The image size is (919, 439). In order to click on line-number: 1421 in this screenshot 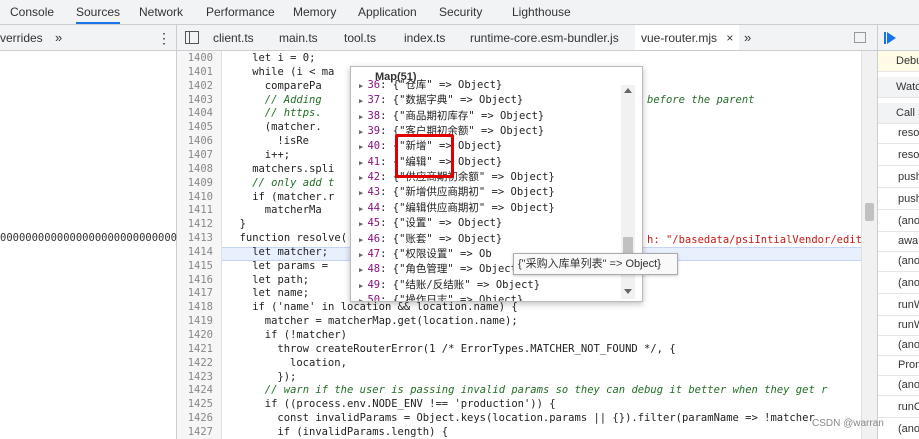, I will do `click(195, 349)`.